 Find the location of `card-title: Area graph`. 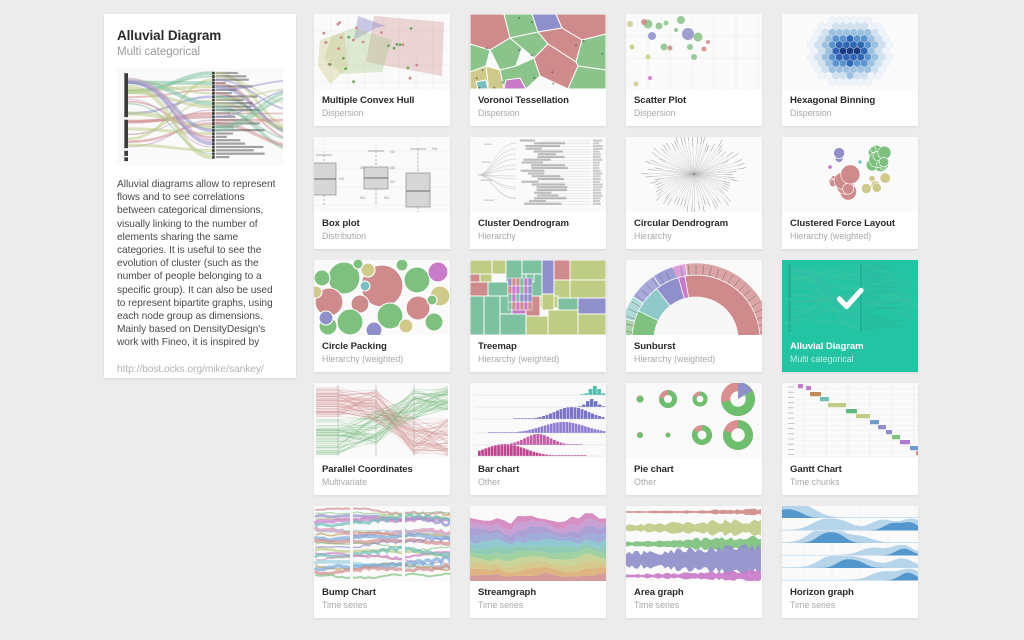

card-title: Area graph is located at coordinates (659, 592).